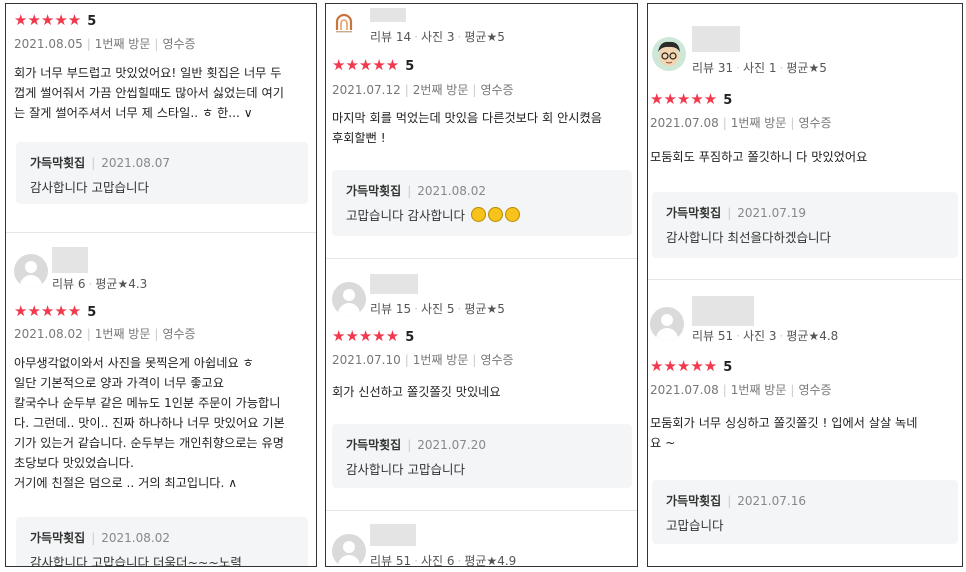  Describe the element at coordinates (806, 433) in the screenshot. I see `review-body: 모둠회가 너무 싱싱하고 쫄깃쫄깃 ! 입에서 살살 녹네 요 ~` at that location.